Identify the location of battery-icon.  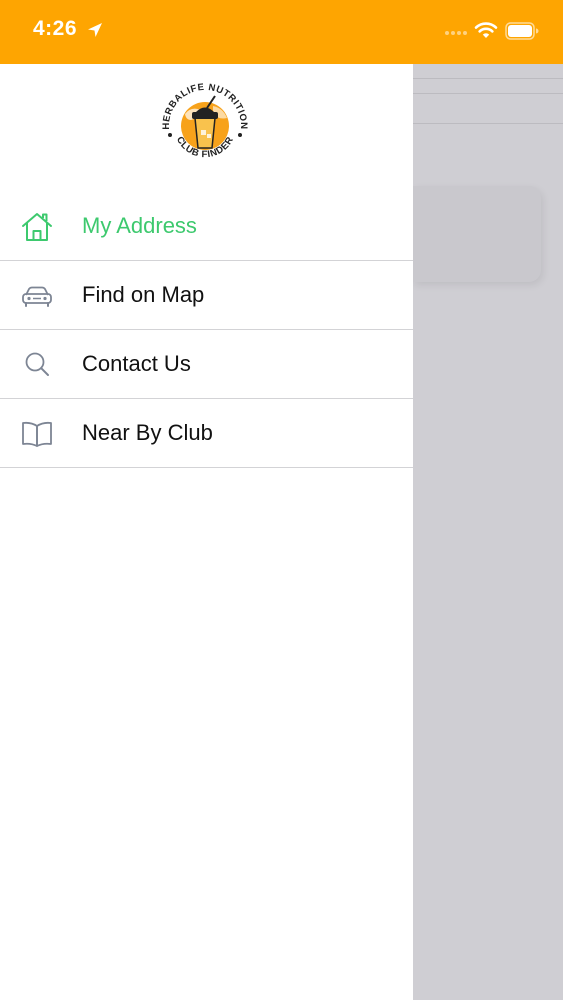
(522, 31).